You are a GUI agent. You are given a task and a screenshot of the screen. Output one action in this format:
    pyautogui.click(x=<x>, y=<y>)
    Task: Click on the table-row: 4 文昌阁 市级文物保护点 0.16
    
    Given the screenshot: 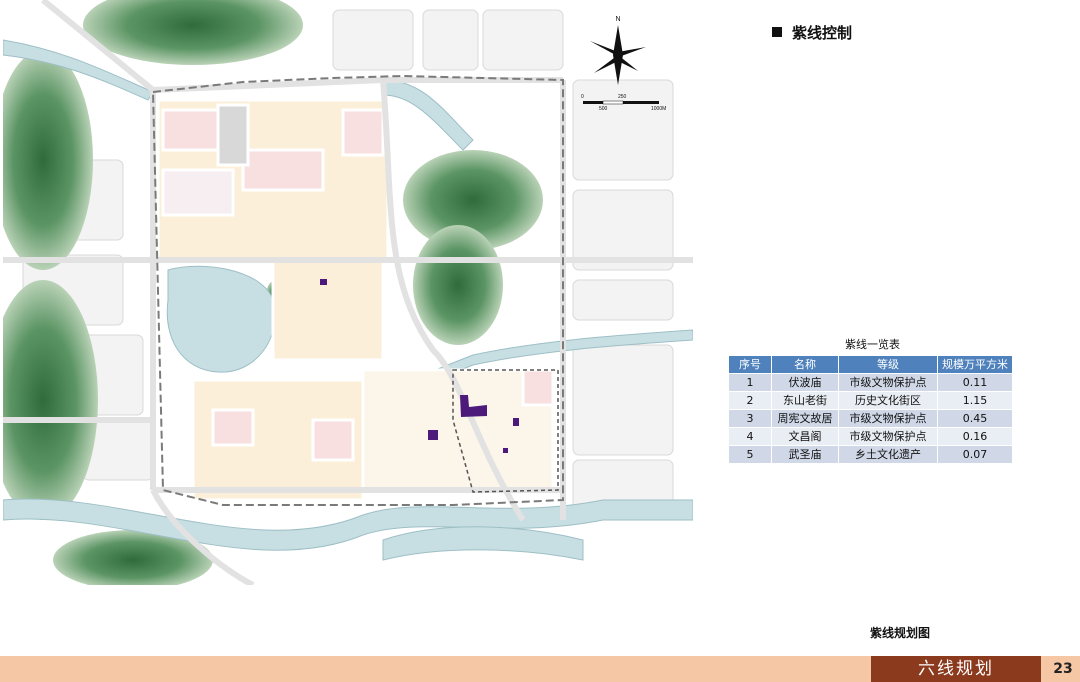 What is the action you would take?
    pyautogui.click(x=870, y=436)
    